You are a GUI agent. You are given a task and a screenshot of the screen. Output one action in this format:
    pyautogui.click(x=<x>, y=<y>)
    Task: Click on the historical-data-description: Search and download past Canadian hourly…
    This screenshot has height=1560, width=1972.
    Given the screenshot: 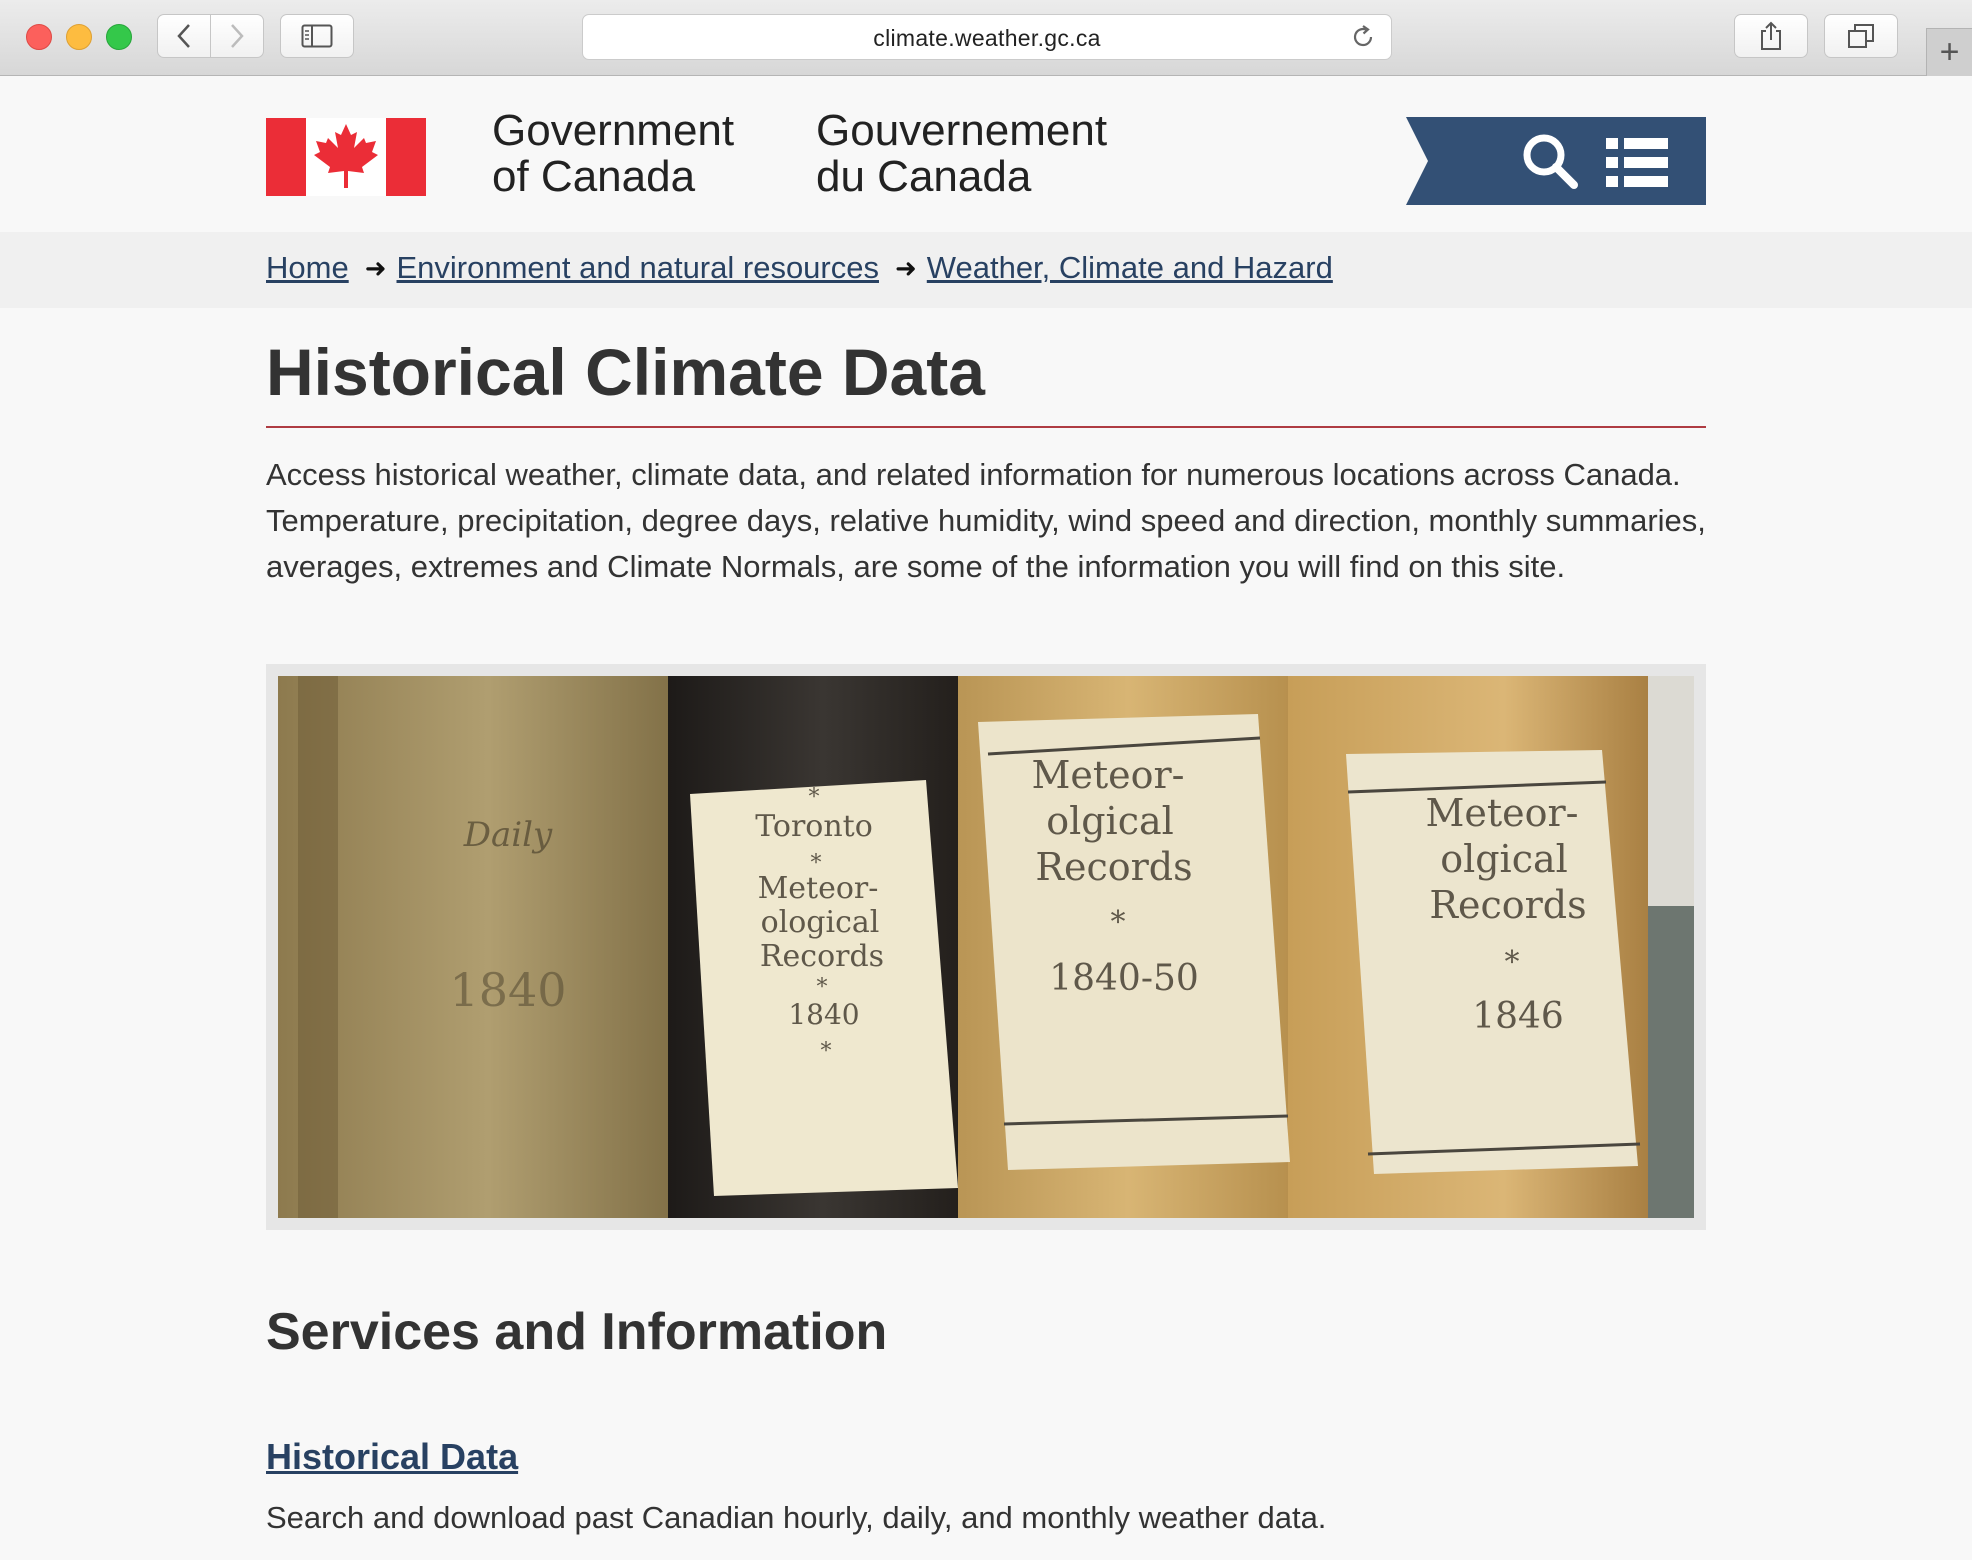 What is the action you would take?
    pyautogui.click(x=796, y=1517)
    